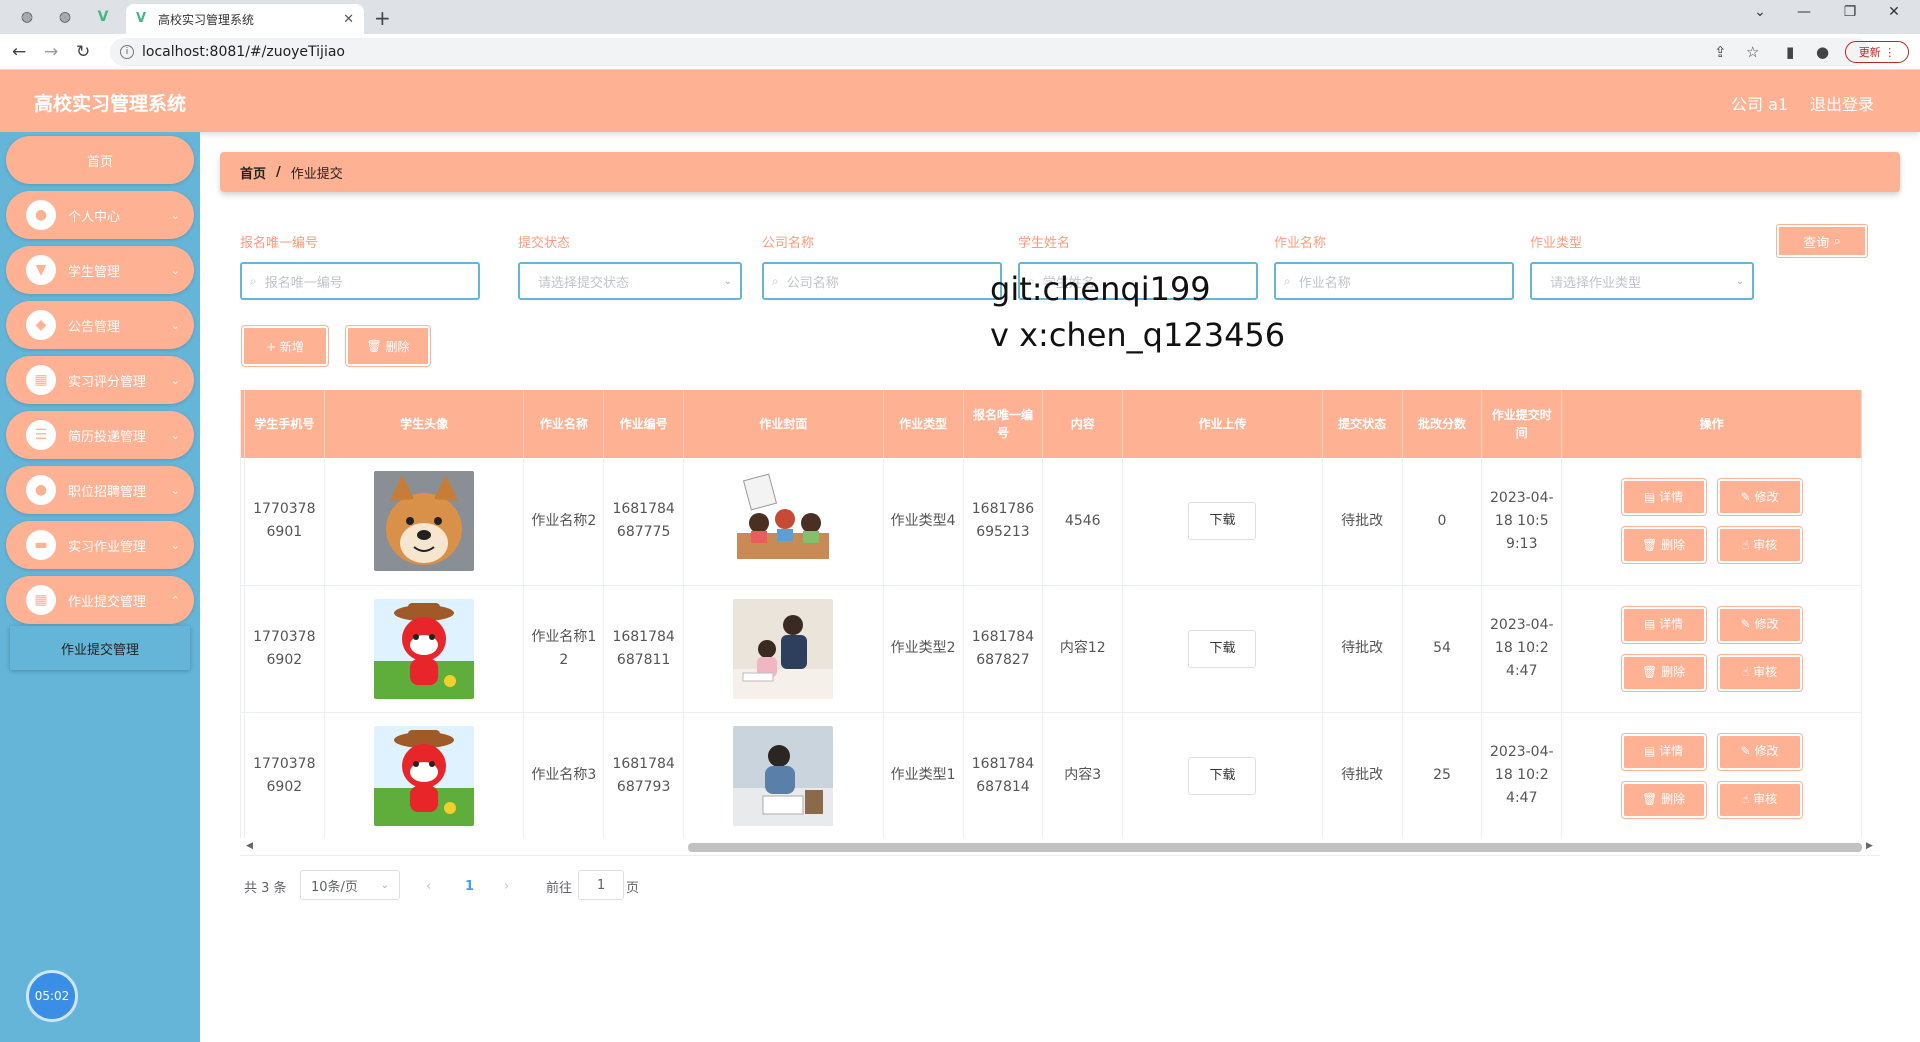 Image resolution: width=1920 pixels, height=1042 pixels. I want to click on page-suffix: 页, so click(633, 888).